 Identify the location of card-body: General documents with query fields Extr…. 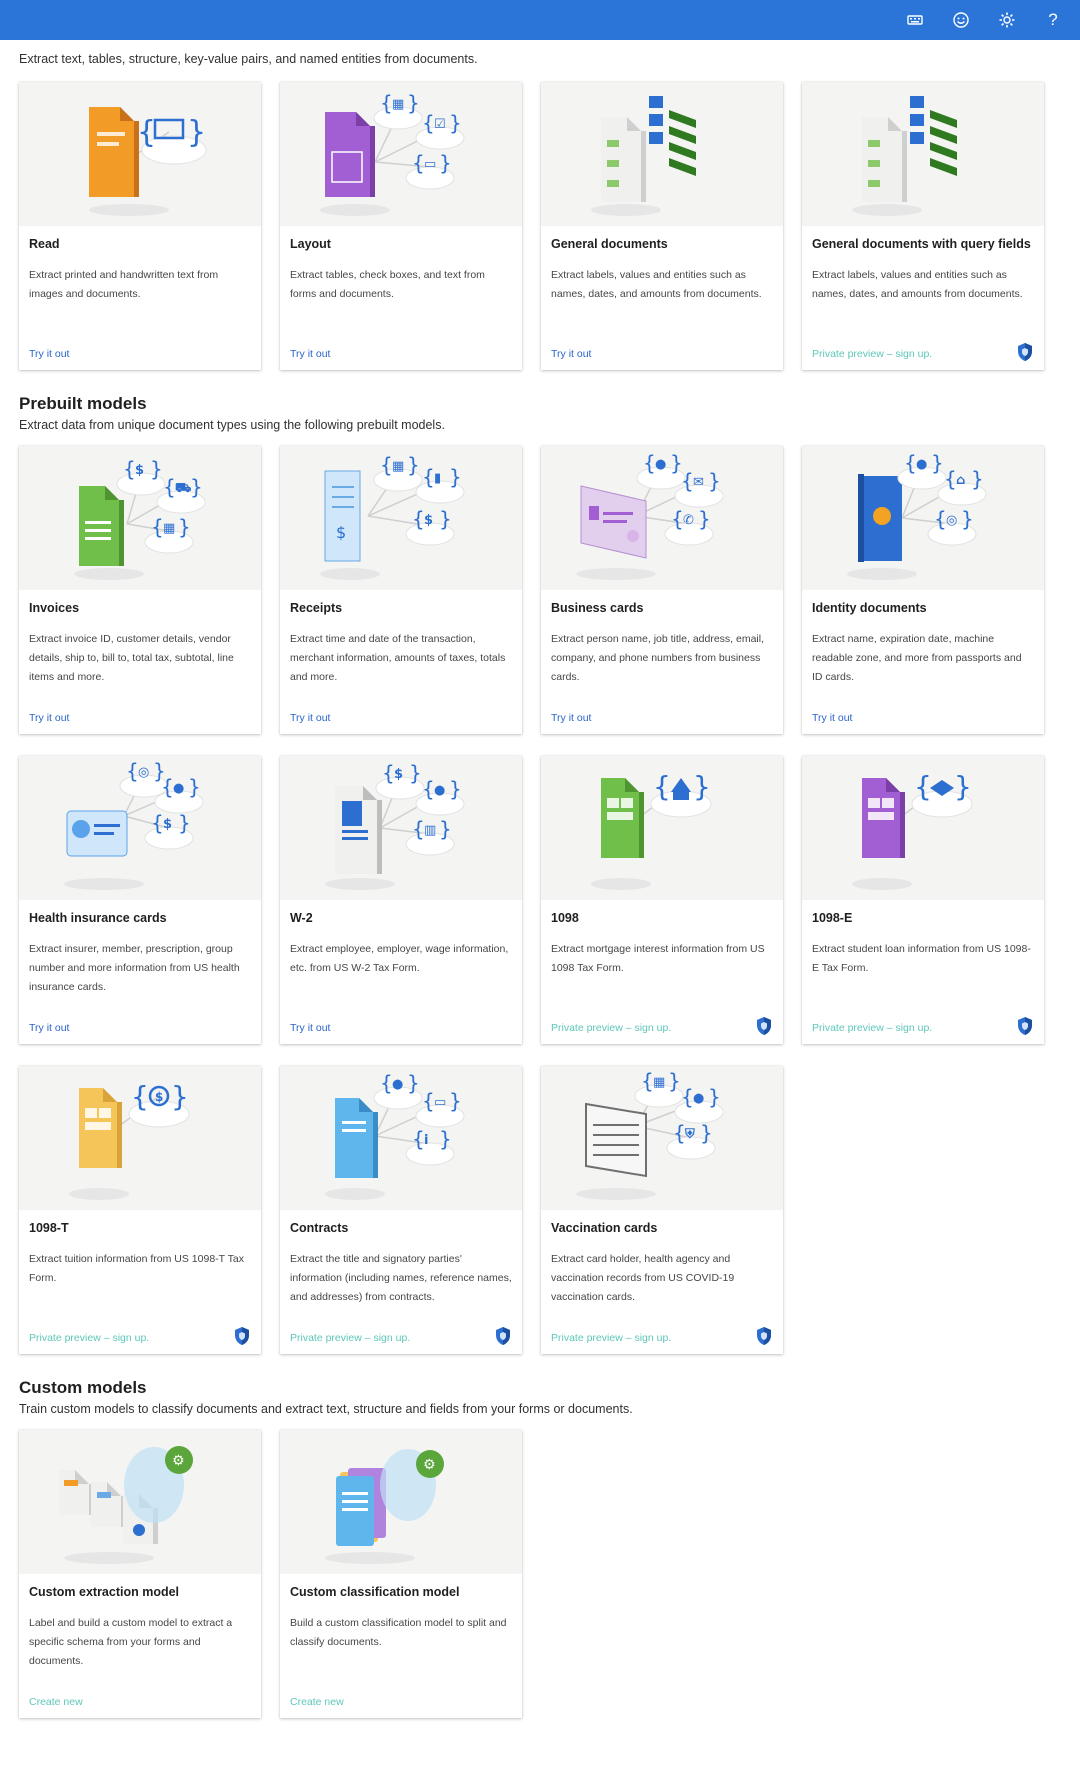
(923, 298).